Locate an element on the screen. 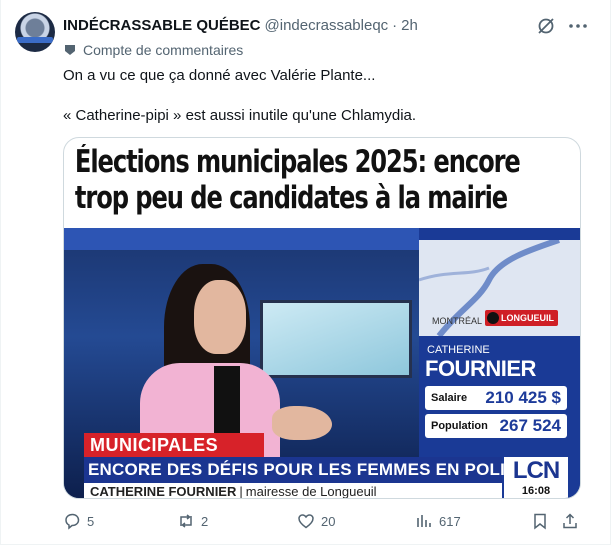 The width and height of the screenshot is (611, 545). share-icon is located at coordinates (570, 521).